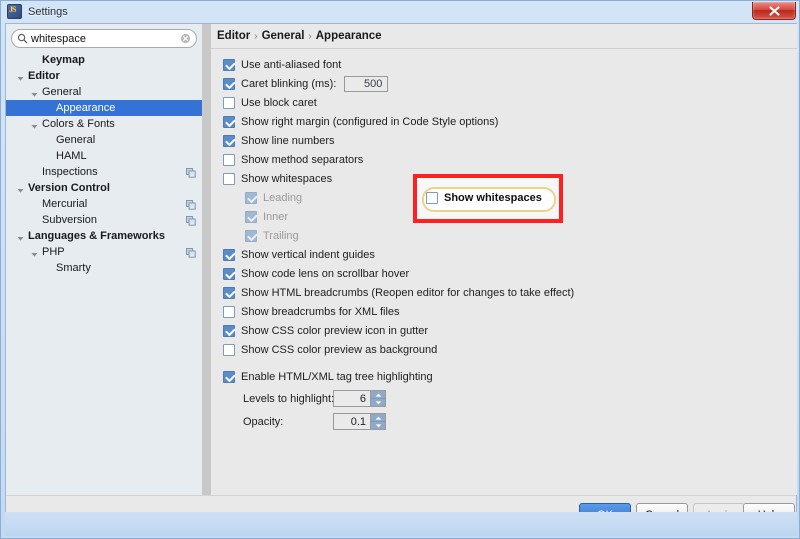 The width and height of the screenshot is (800, 539). Describe the element at coordinates (774, 11) in the screenshot. I see `close-icon` at that location.